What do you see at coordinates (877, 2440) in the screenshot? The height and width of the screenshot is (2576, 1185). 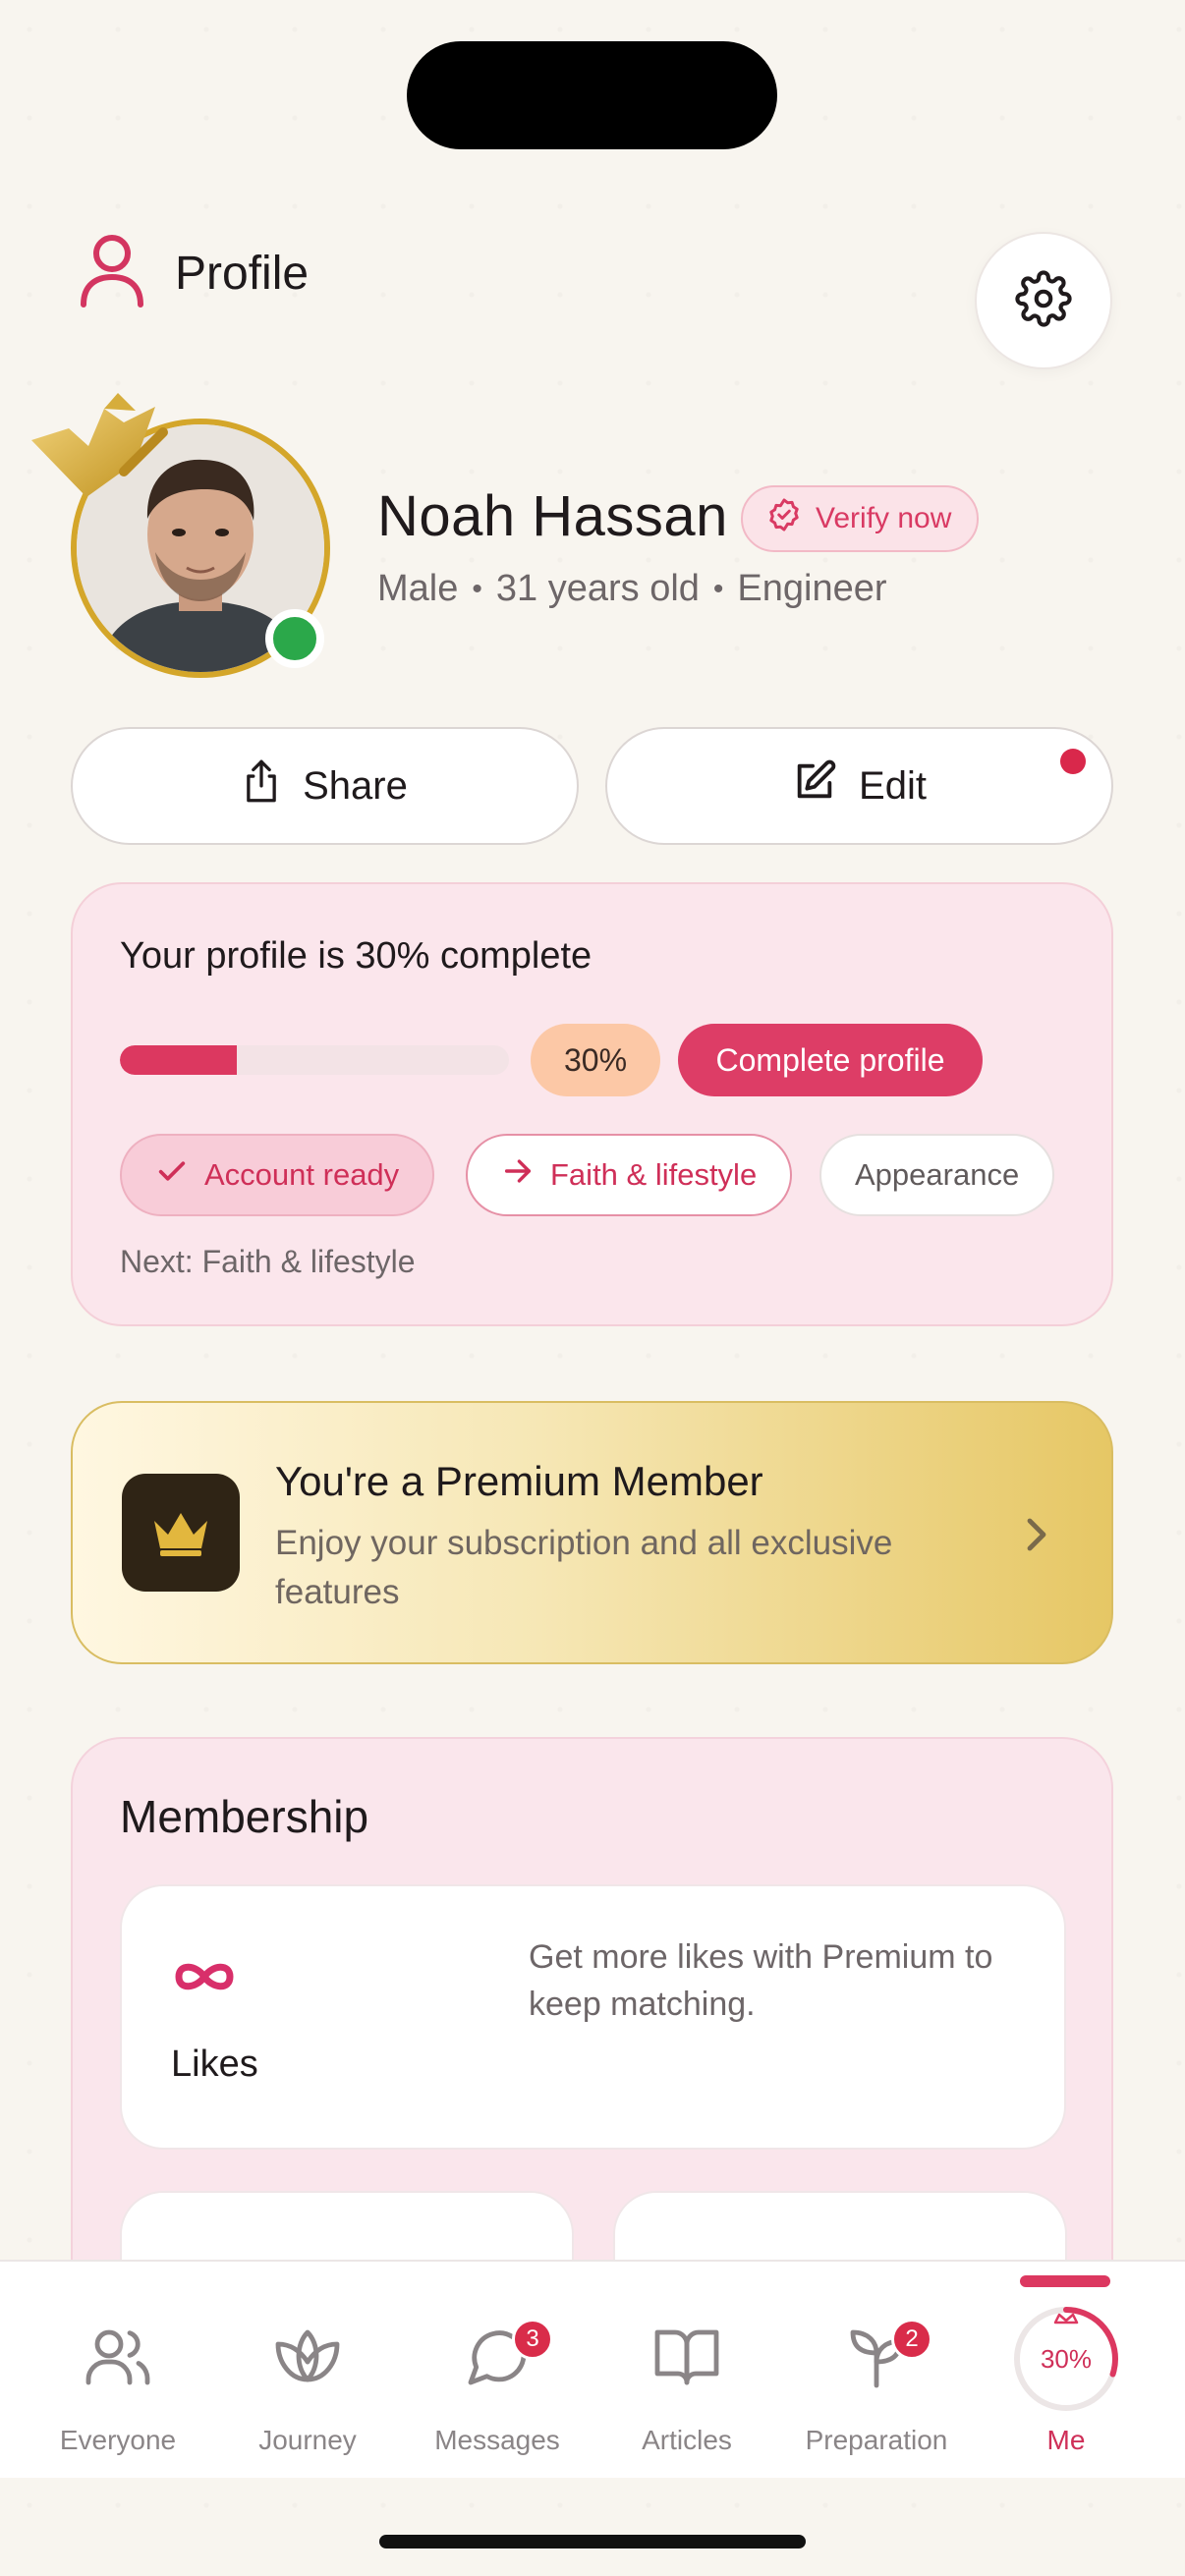 I see `tab-label: Preparation` at bounding box center [877, 2440].